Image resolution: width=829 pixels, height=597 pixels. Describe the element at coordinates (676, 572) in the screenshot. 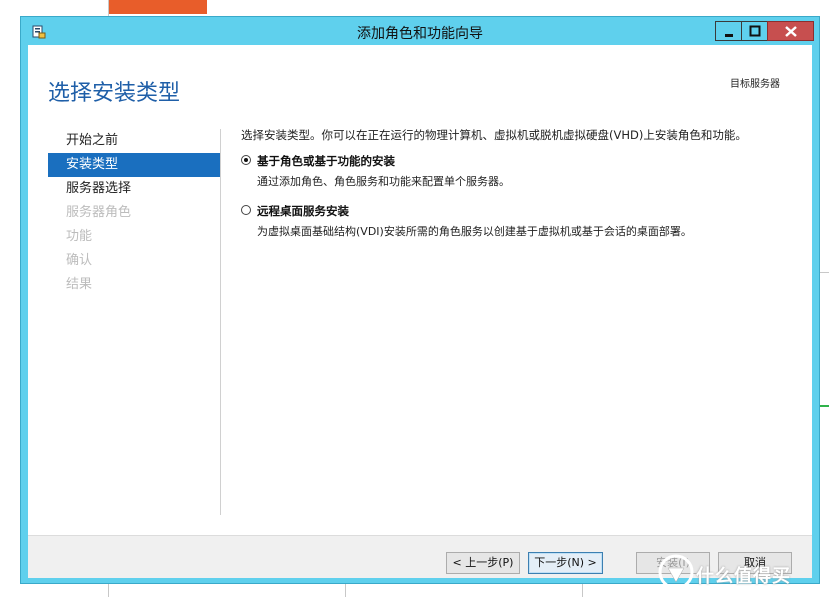

I see `watermark-logo-icon` at that location.